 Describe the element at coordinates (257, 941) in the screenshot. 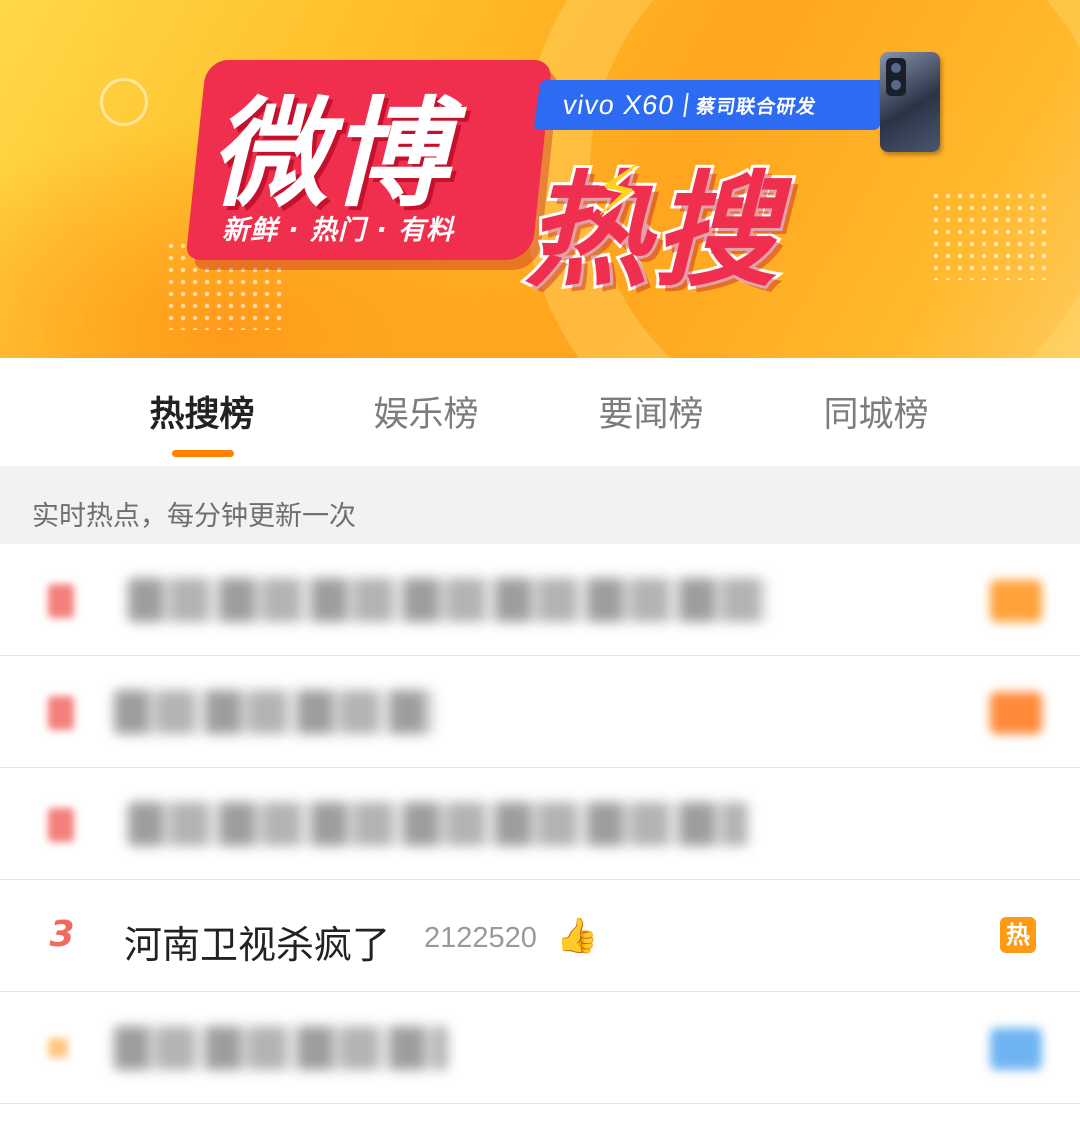

I see `hot-search-title: 河南卫视杀疯了` at that location.